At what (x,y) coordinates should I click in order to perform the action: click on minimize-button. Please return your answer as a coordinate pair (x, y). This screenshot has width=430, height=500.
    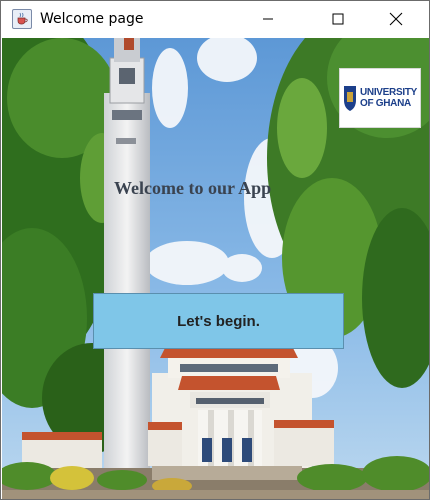
    Looking at the image, I should click on (268, 19).